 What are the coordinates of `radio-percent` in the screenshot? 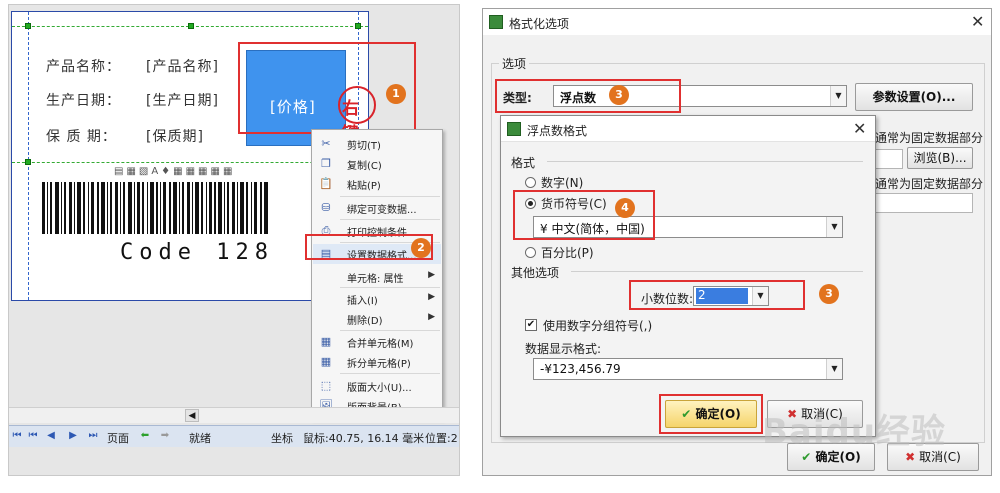 It's located at (530, 252).